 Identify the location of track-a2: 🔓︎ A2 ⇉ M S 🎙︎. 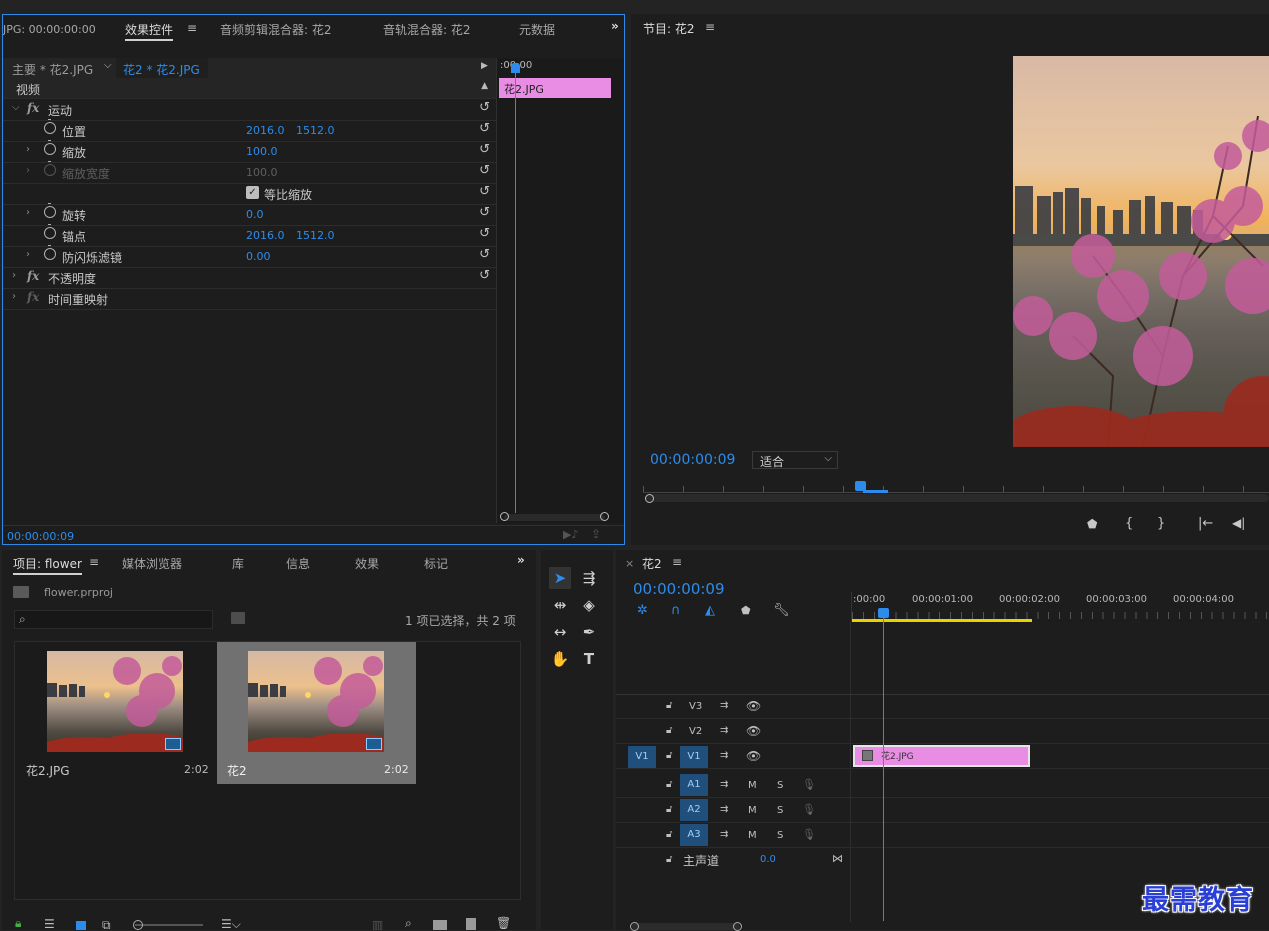
(942, 811).